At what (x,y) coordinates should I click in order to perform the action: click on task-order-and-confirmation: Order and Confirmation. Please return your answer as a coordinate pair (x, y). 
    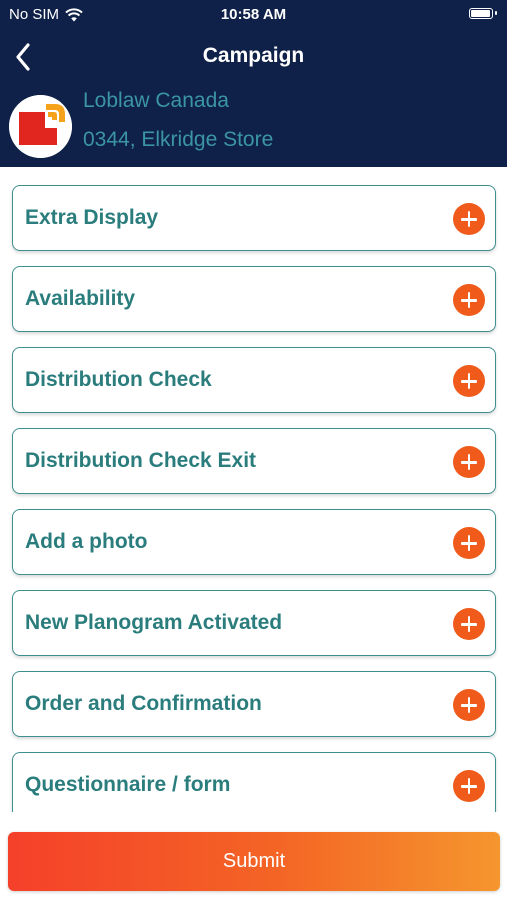
    Looking at the image, I should click on (254, 704).